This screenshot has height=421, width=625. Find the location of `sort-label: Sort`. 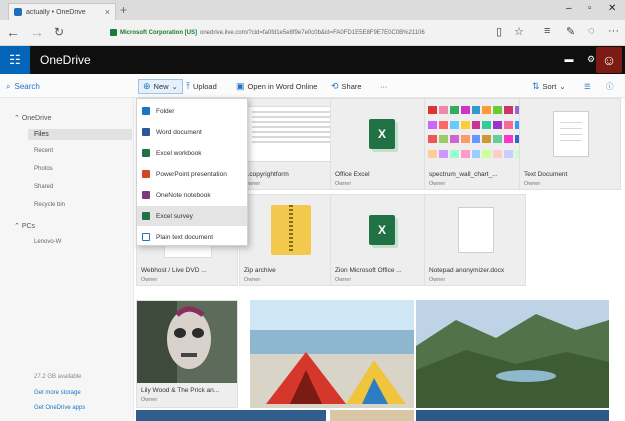

sort-label: Sort is located at coordinates (549, 86).